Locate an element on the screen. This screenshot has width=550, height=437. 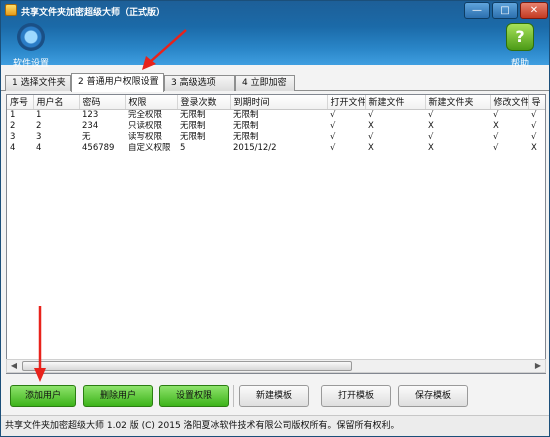
column-header: 修改文件 is located at coordinates (509, 102).